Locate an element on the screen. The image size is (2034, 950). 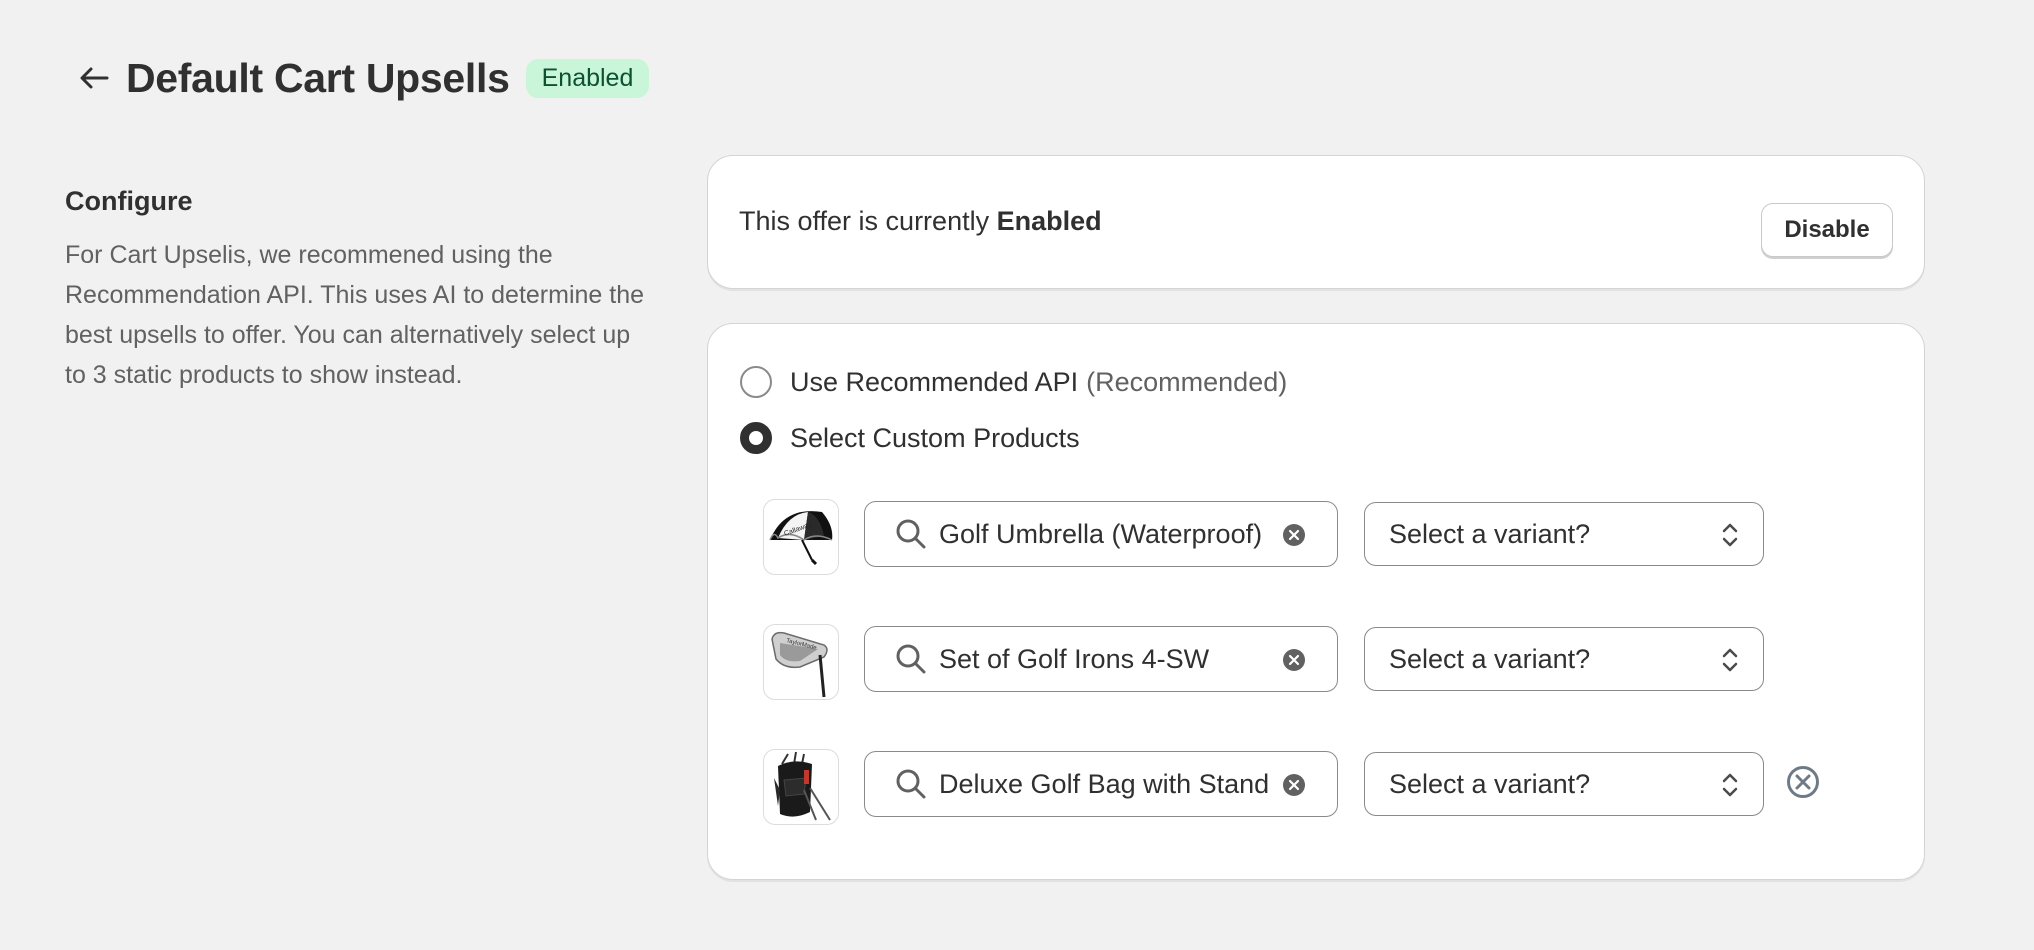
product-image-golf-bag is located at coordinates (801, 787).